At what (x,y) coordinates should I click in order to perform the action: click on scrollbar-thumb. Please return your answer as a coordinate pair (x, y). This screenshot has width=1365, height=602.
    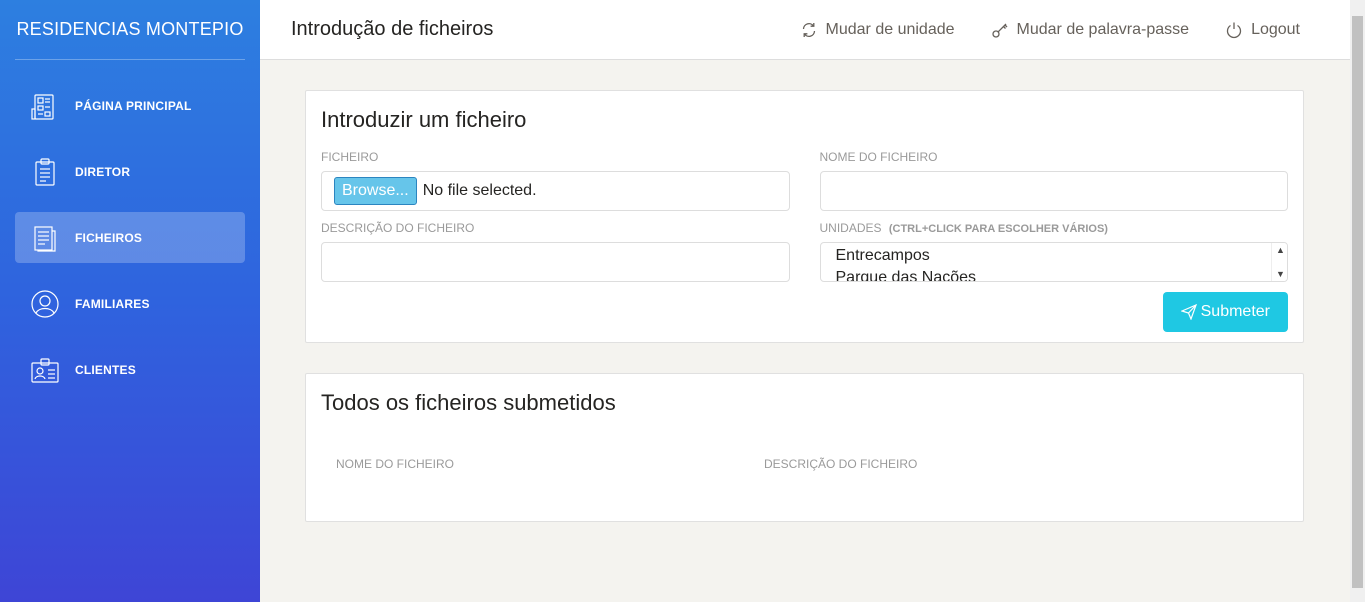
    Looking at the image, I should click on (1357, 302).